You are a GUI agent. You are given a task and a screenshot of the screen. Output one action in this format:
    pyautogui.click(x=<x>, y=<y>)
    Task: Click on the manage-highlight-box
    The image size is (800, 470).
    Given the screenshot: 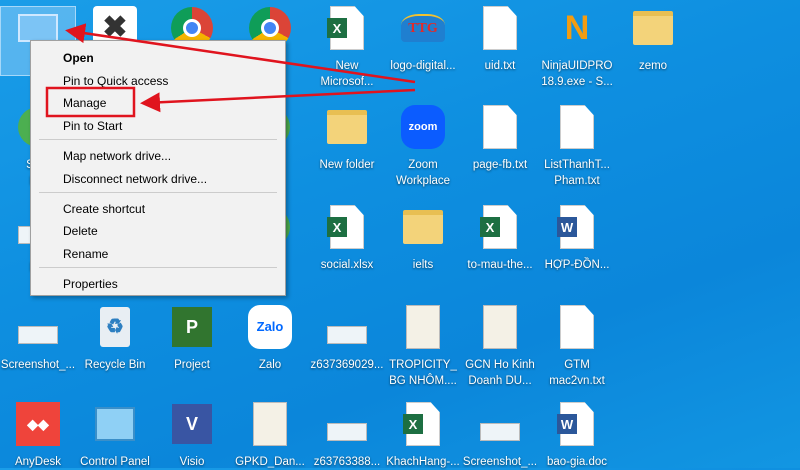 What is the action you would take?
    pyautogui.click(x=90, y=102)
    